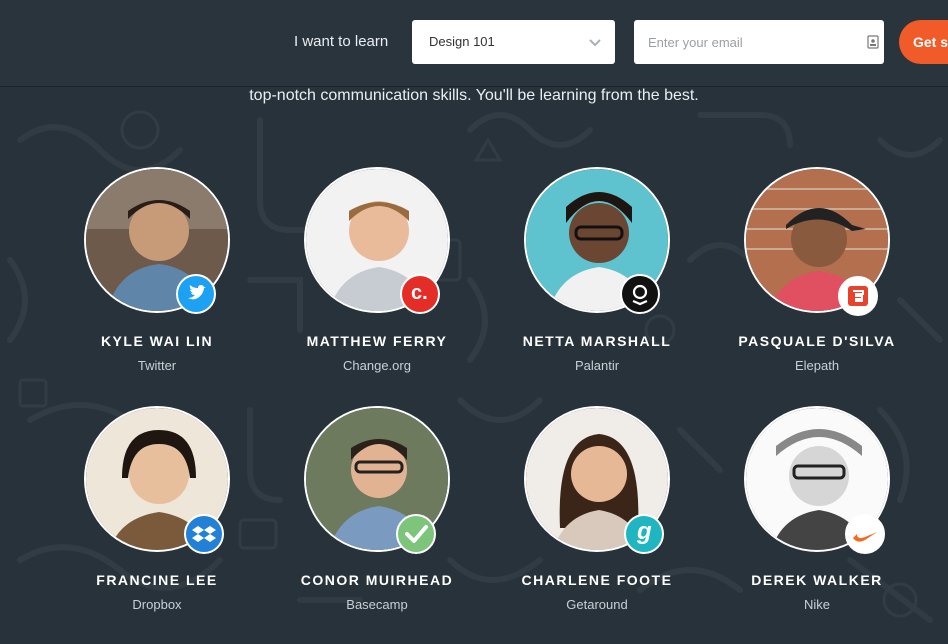  Describe the element at coordinates (377, 365) in the screenshot. I see `mentor-company: Change.org` at that location.